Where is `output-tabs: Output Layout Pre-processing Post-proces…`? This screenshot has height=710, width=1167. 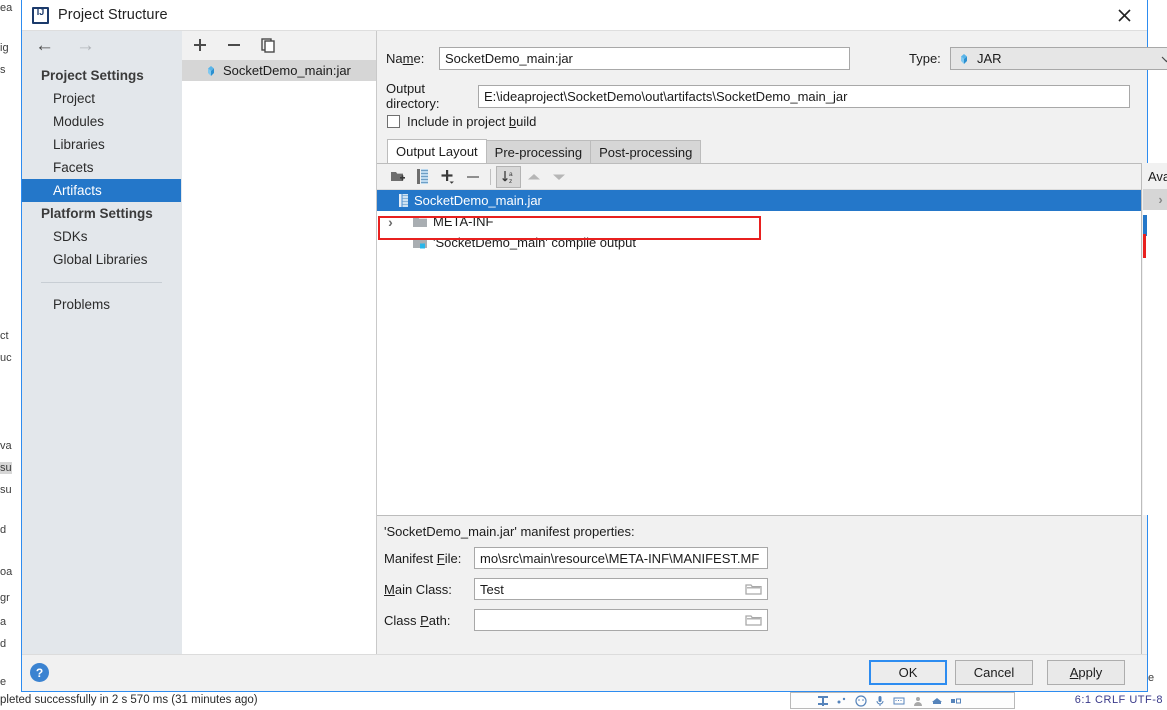
output-tabs: Output Layout Pre-processing Post-proces… is located at coordinates (544, 151).